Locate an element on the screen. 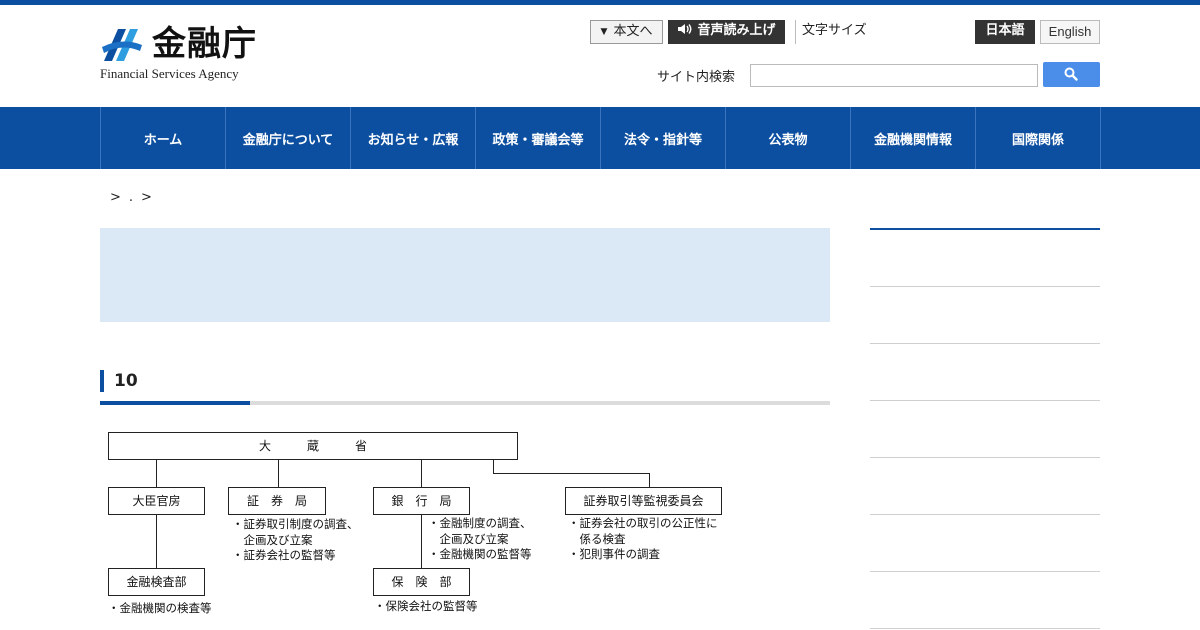 Image resolution: width=1200 pixels, height=630 pixels. nav-item-about: 金融庁について is located at coordinates (288, 138).